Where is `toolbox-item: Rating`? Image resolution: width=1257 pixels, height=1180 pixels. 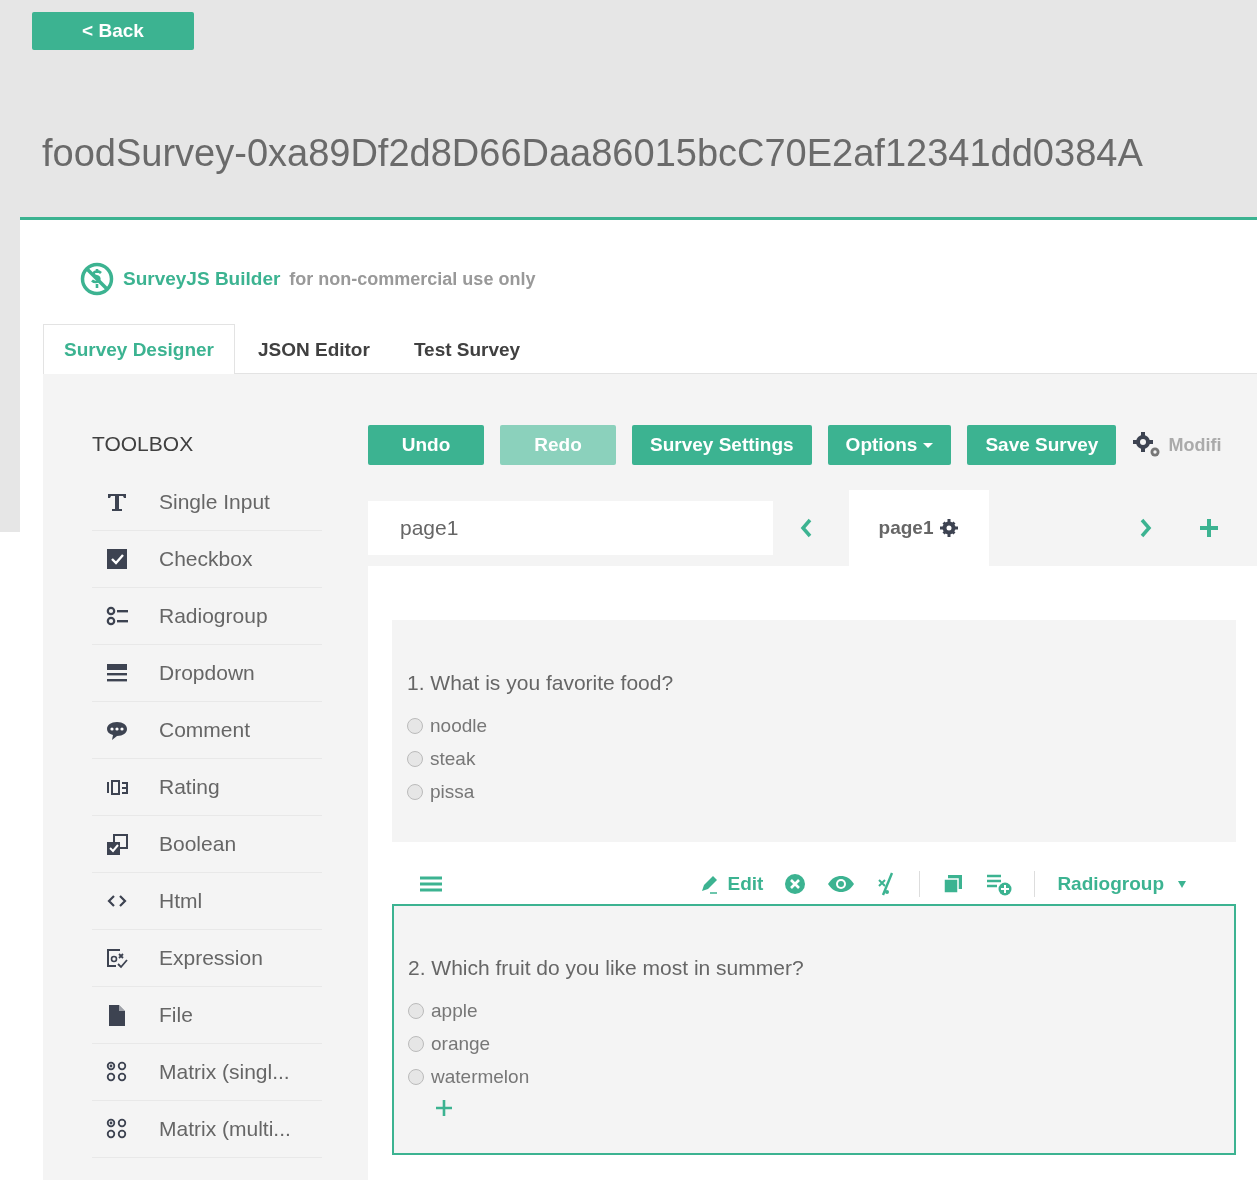 toolbox-item: Rating is located at coordinates (207, 787).